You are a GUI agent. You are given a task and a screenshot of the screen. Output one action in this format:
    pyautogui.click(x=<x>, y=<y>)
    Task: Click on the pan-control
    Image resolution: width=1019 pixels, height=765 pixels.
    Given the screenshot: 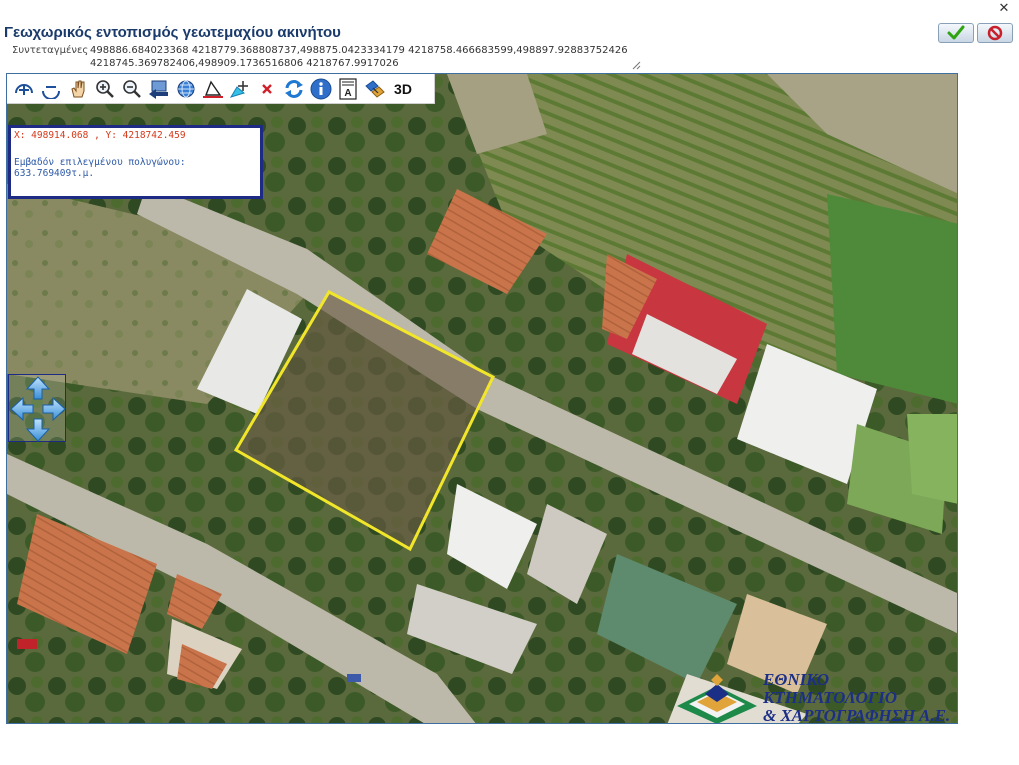 What is the action you would take?
    pyautogui.click(x=37, y=408)
    